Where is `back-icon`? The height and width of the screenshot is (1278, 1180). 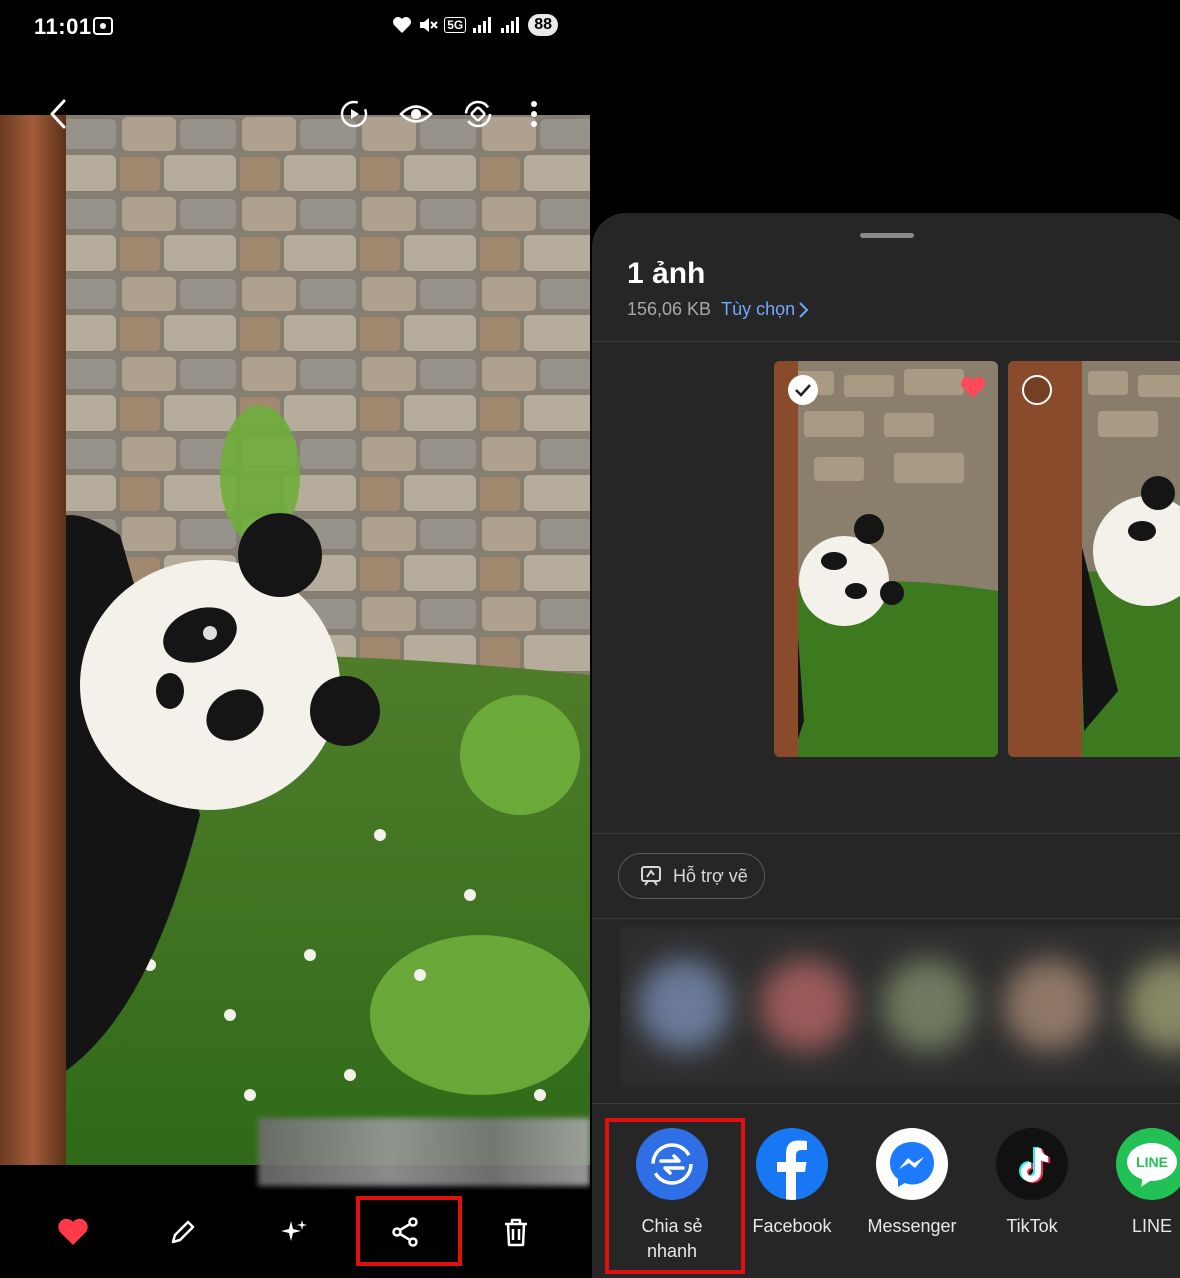 back-icon is located at coordinates (58, 114).